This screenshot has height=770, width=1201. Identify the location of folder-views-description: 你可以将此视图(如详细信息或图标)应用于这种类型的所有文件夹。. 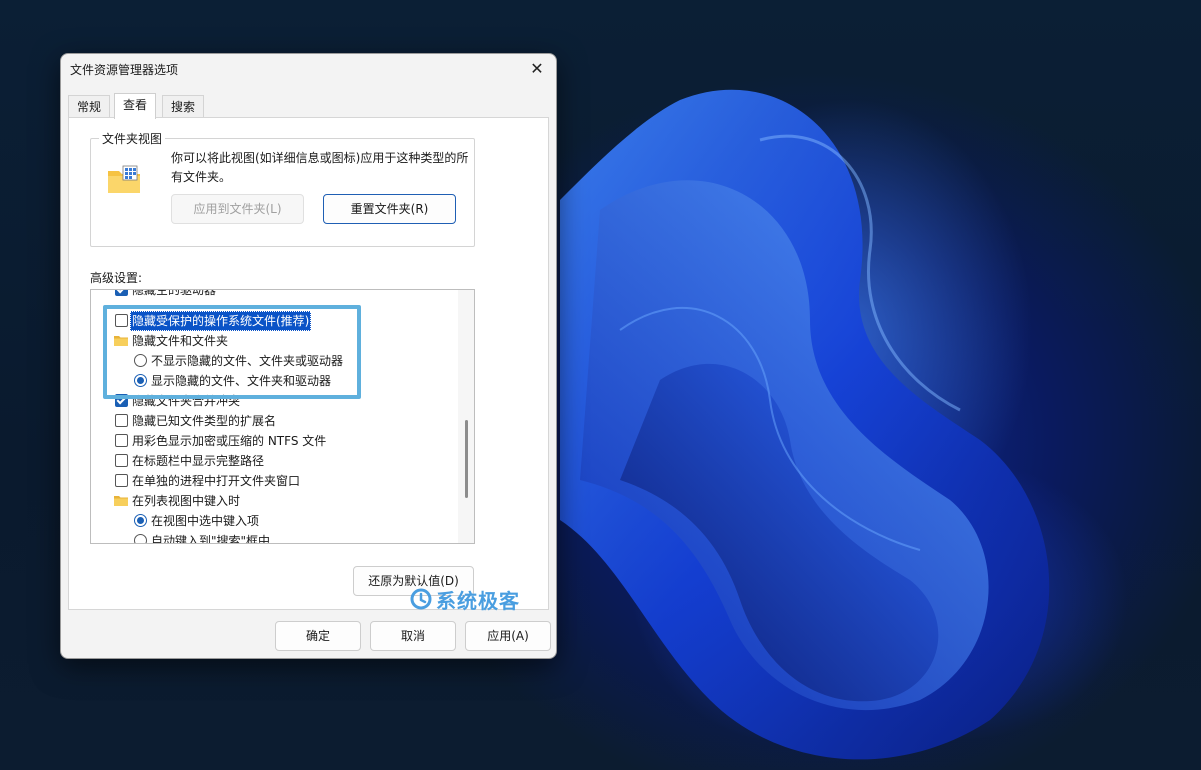
(320, 167).